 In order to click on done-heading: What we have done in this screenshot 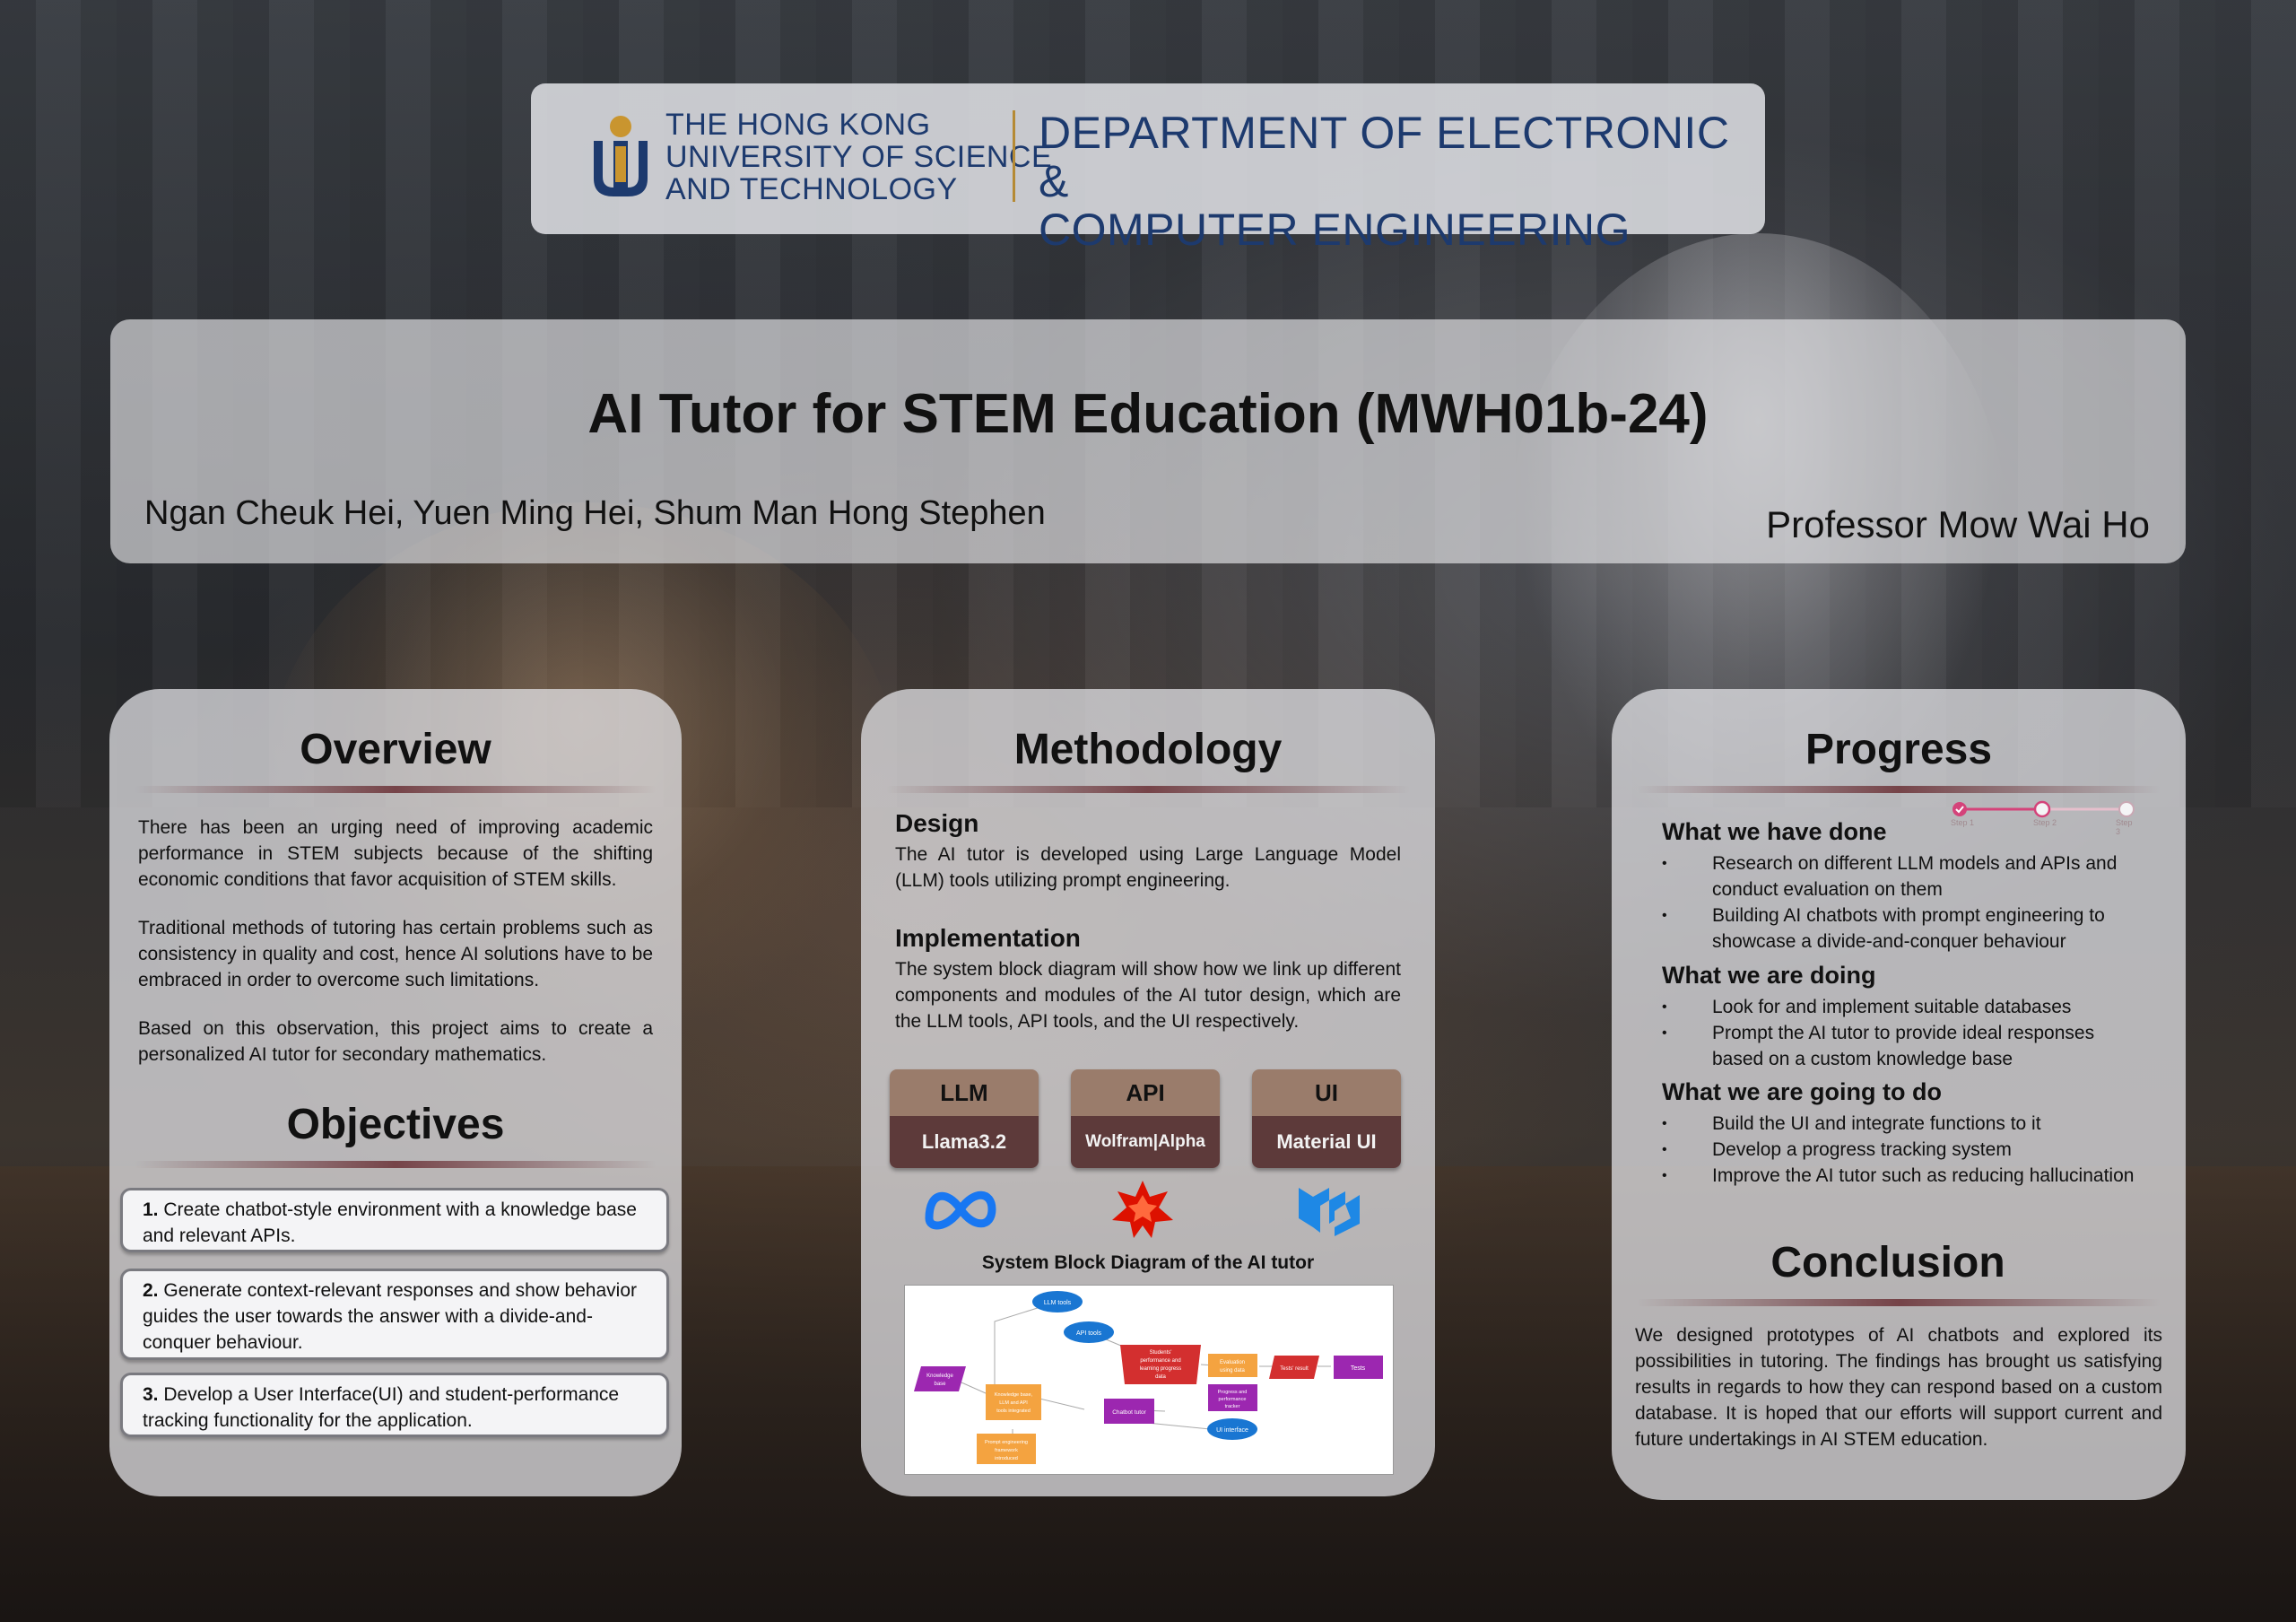, I will do `click(1774, 832)`.